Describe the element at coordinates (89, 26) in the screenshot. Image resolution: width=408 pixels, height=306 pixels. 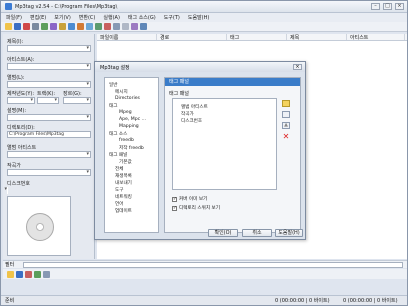
I see `tag-to-tag-icon` at that location.